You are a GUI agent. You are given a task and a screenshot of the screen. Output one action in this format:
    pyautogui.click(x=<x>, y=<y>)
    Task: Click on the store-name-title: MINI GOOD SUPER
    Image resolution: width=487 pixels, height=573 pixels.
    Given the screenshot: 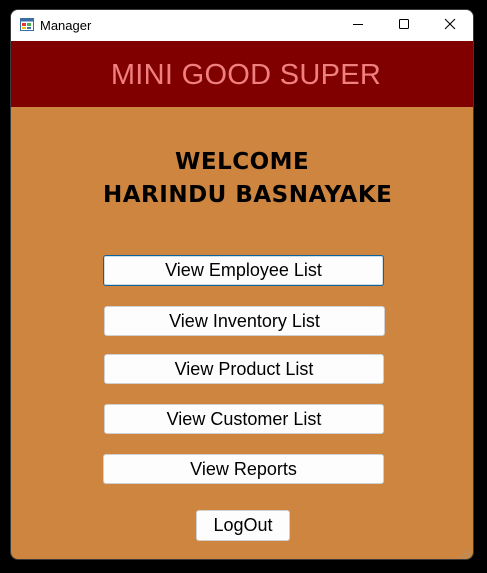 What is the action you would take?
    pyautogui.click(x=246, y=75)
    